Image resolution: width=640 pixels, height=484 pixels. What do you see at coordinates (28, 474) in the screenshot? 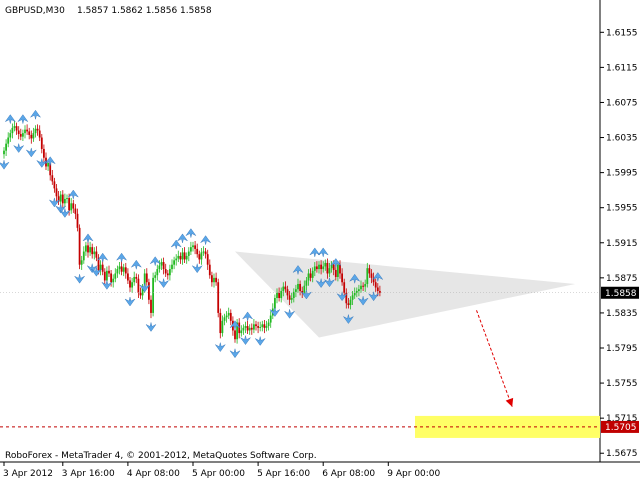
I see `time-tick-label: 3 Apr 2012` at bounding box center [28, 474].